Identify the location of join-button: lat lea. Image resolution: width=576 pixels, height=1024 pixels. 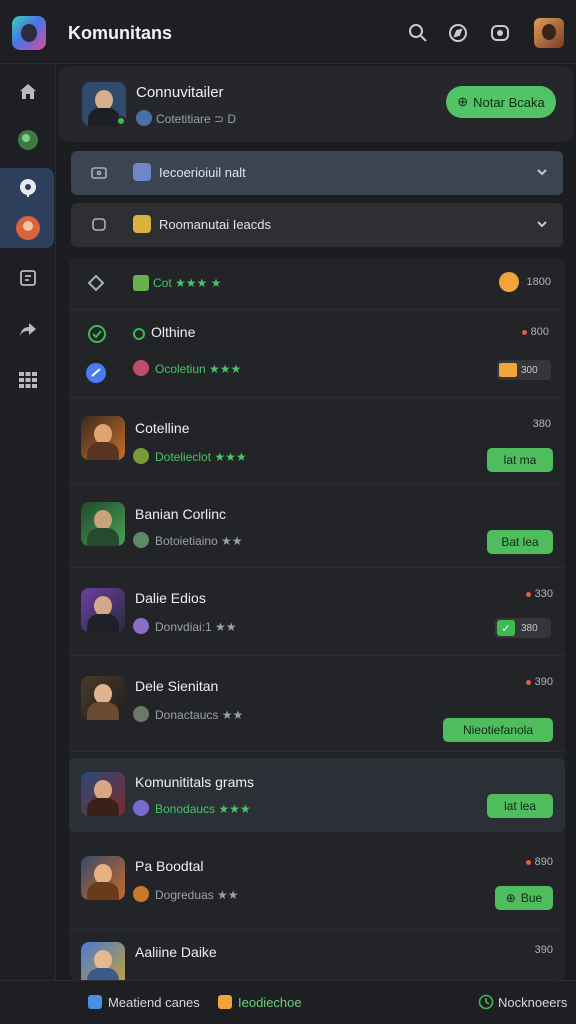
(520, 806).